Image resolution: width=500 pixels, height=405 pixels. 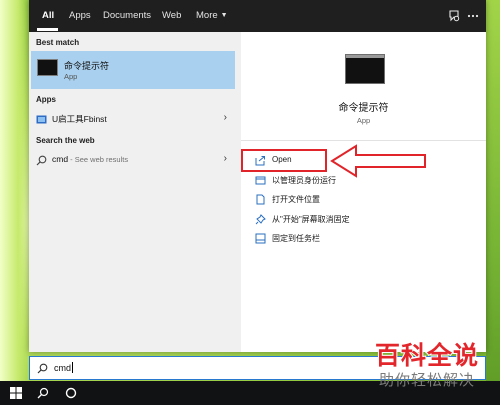 What do you see at coordinates (133, 160) in the screenshot?
I see `web-result-item: cmd - See web results ›` at bounding box center [133, 160].